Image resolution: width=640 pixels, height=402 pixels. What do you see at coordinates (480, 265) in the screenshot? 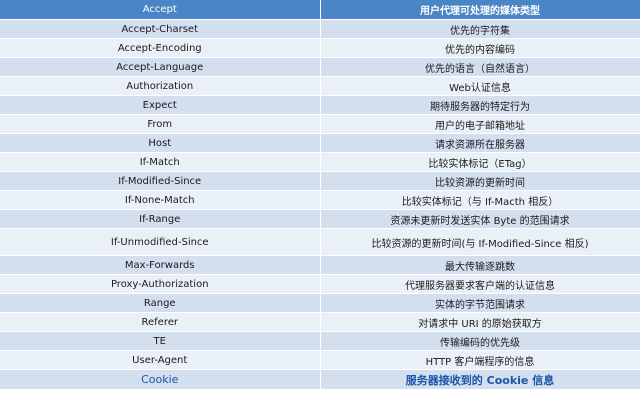
I see `header-desc-cell: 最大传输逐跳数` at bounding box center [480, 265].